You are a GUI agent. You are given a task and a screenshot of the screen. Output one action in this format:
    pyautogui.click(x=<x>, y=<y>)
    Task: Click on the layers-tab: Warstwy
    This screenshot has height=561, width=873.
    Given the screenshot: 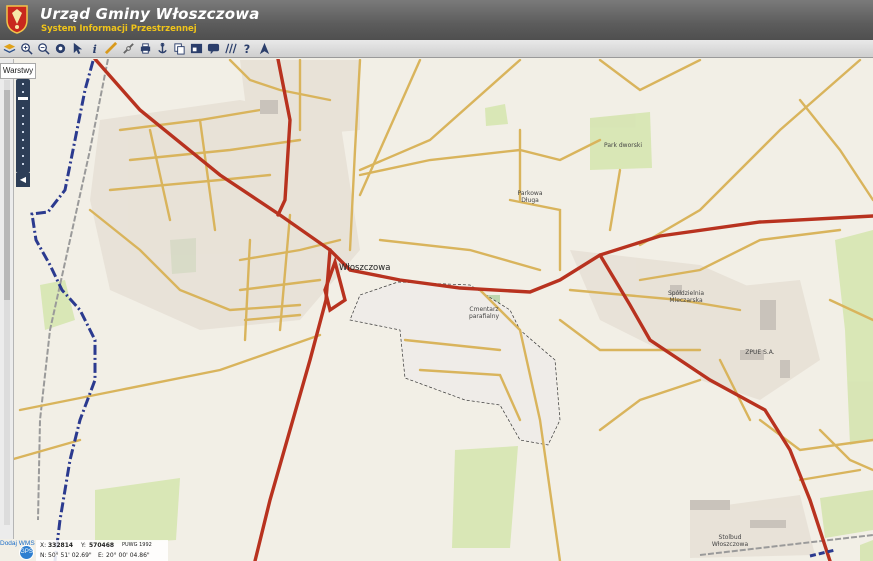 What is the action you would take?
    pyautogui.click(x=18, y=71)
    